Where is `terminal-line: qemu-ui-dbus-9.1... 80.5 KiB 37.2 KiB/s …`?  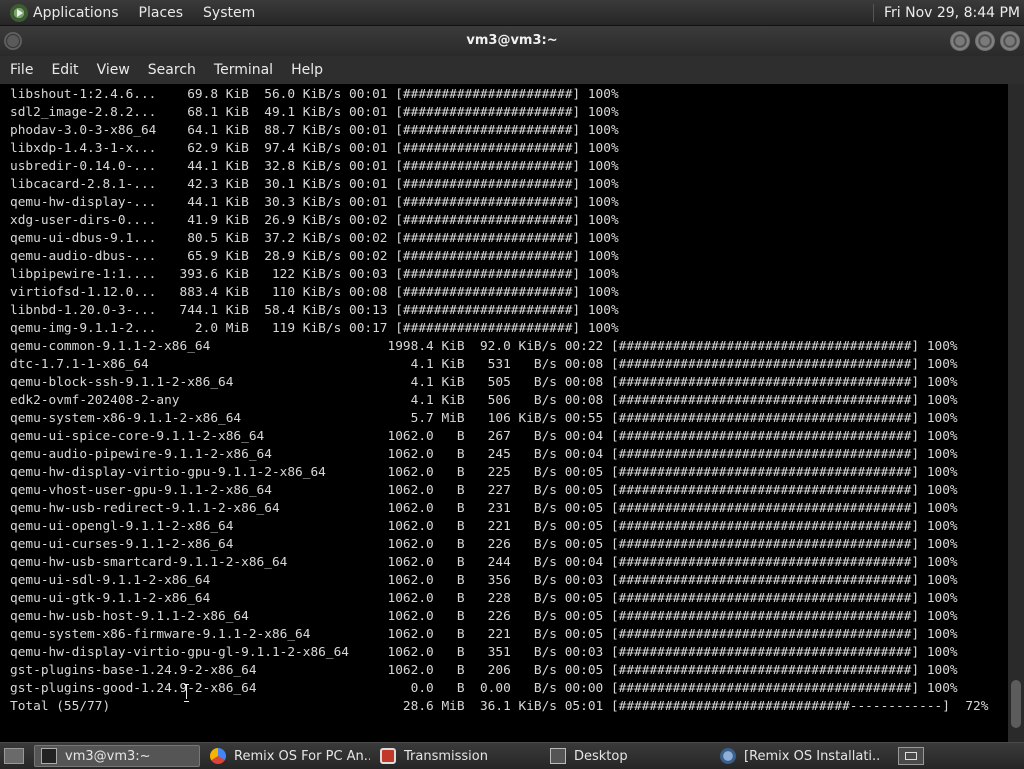 terminal-line: qemu-ui-dbus-9.1... 80.5 KiB 37.2 KiB/s … is located at coordinates (314, 238).